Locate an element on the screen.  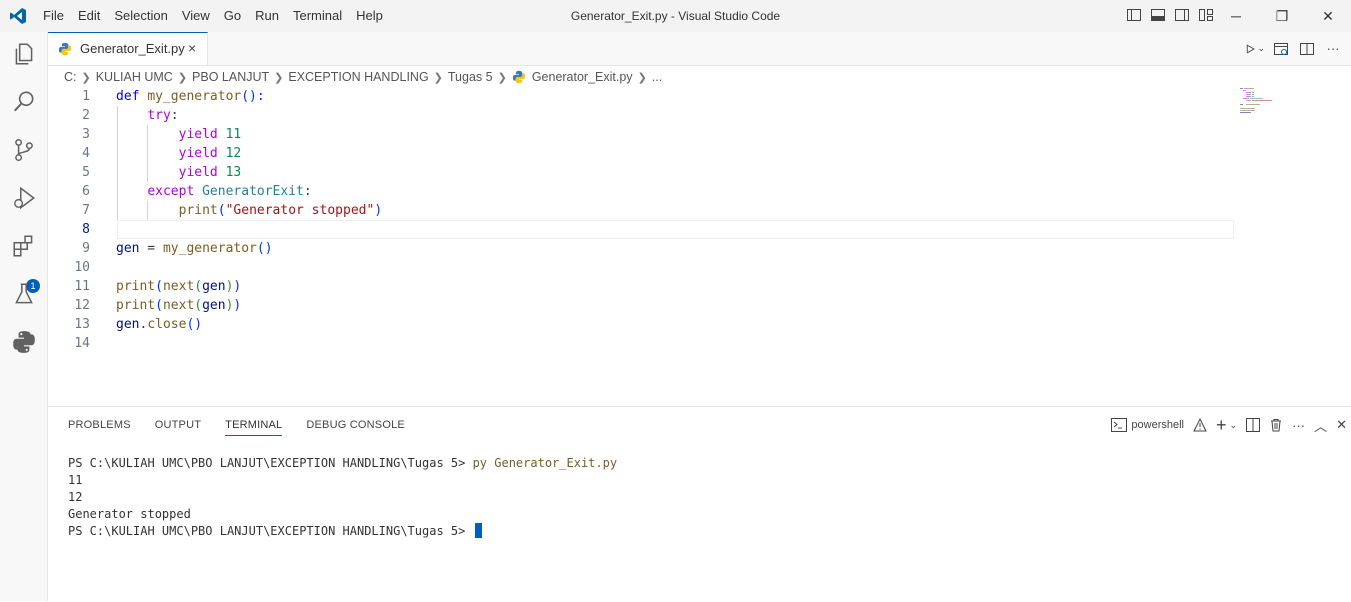
shell-name: powershell is located at coordinates (1158, 425).